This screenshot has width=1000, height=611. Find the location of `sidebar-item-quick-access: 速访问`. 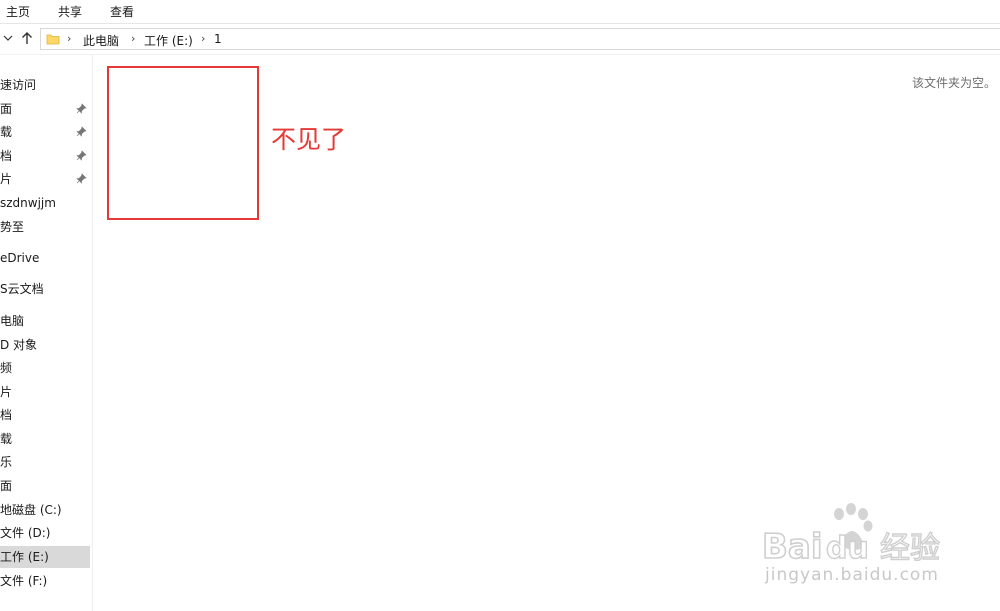

sidebar-item-quick-access: 速访问 is located at coordinates (45, 85).